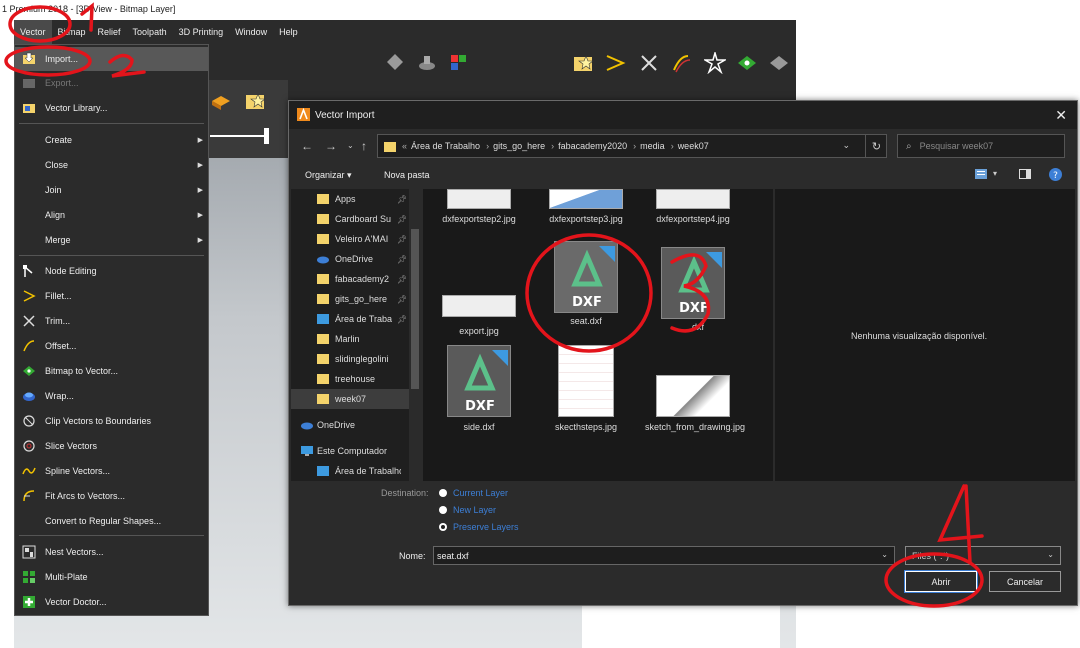  What do you see at coordinates (981, 146) in the screenshot?
I see `search-input: ⌕ Pesquisar week07` at bounding box center [981, 146].